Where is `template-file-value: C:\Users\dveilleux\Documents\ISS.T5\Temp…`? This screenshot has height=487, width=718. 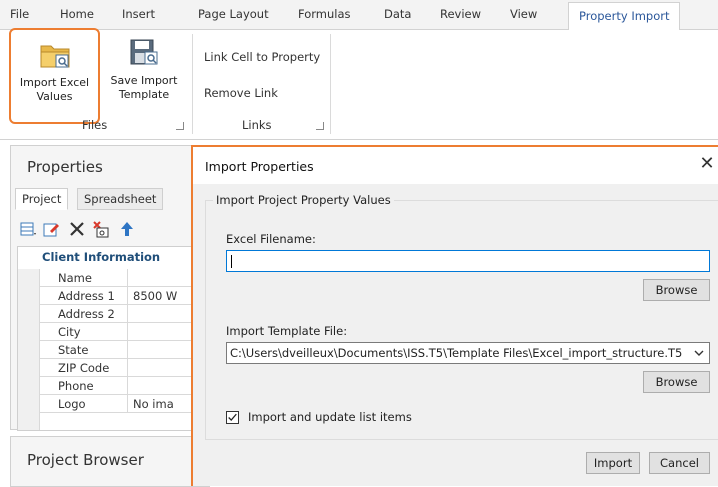 template-file-value: C:\Users\dveilleux\Documents\ISS.T5\Temp… is located at coordinates (456, 353).